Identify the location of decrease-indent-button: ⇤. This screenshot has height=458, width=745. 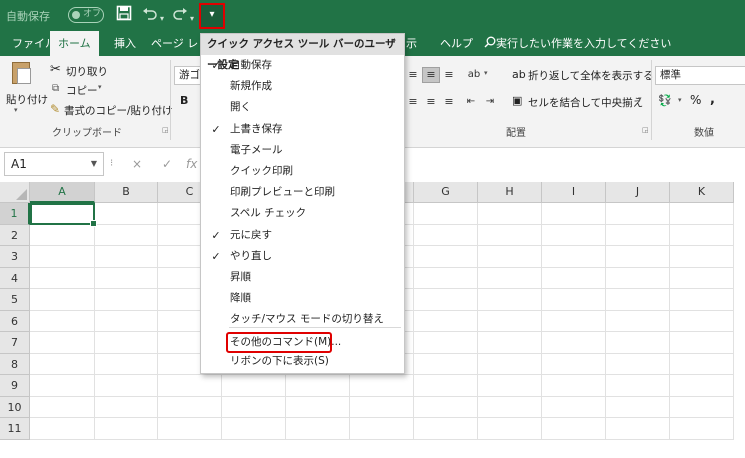
(471, 102).